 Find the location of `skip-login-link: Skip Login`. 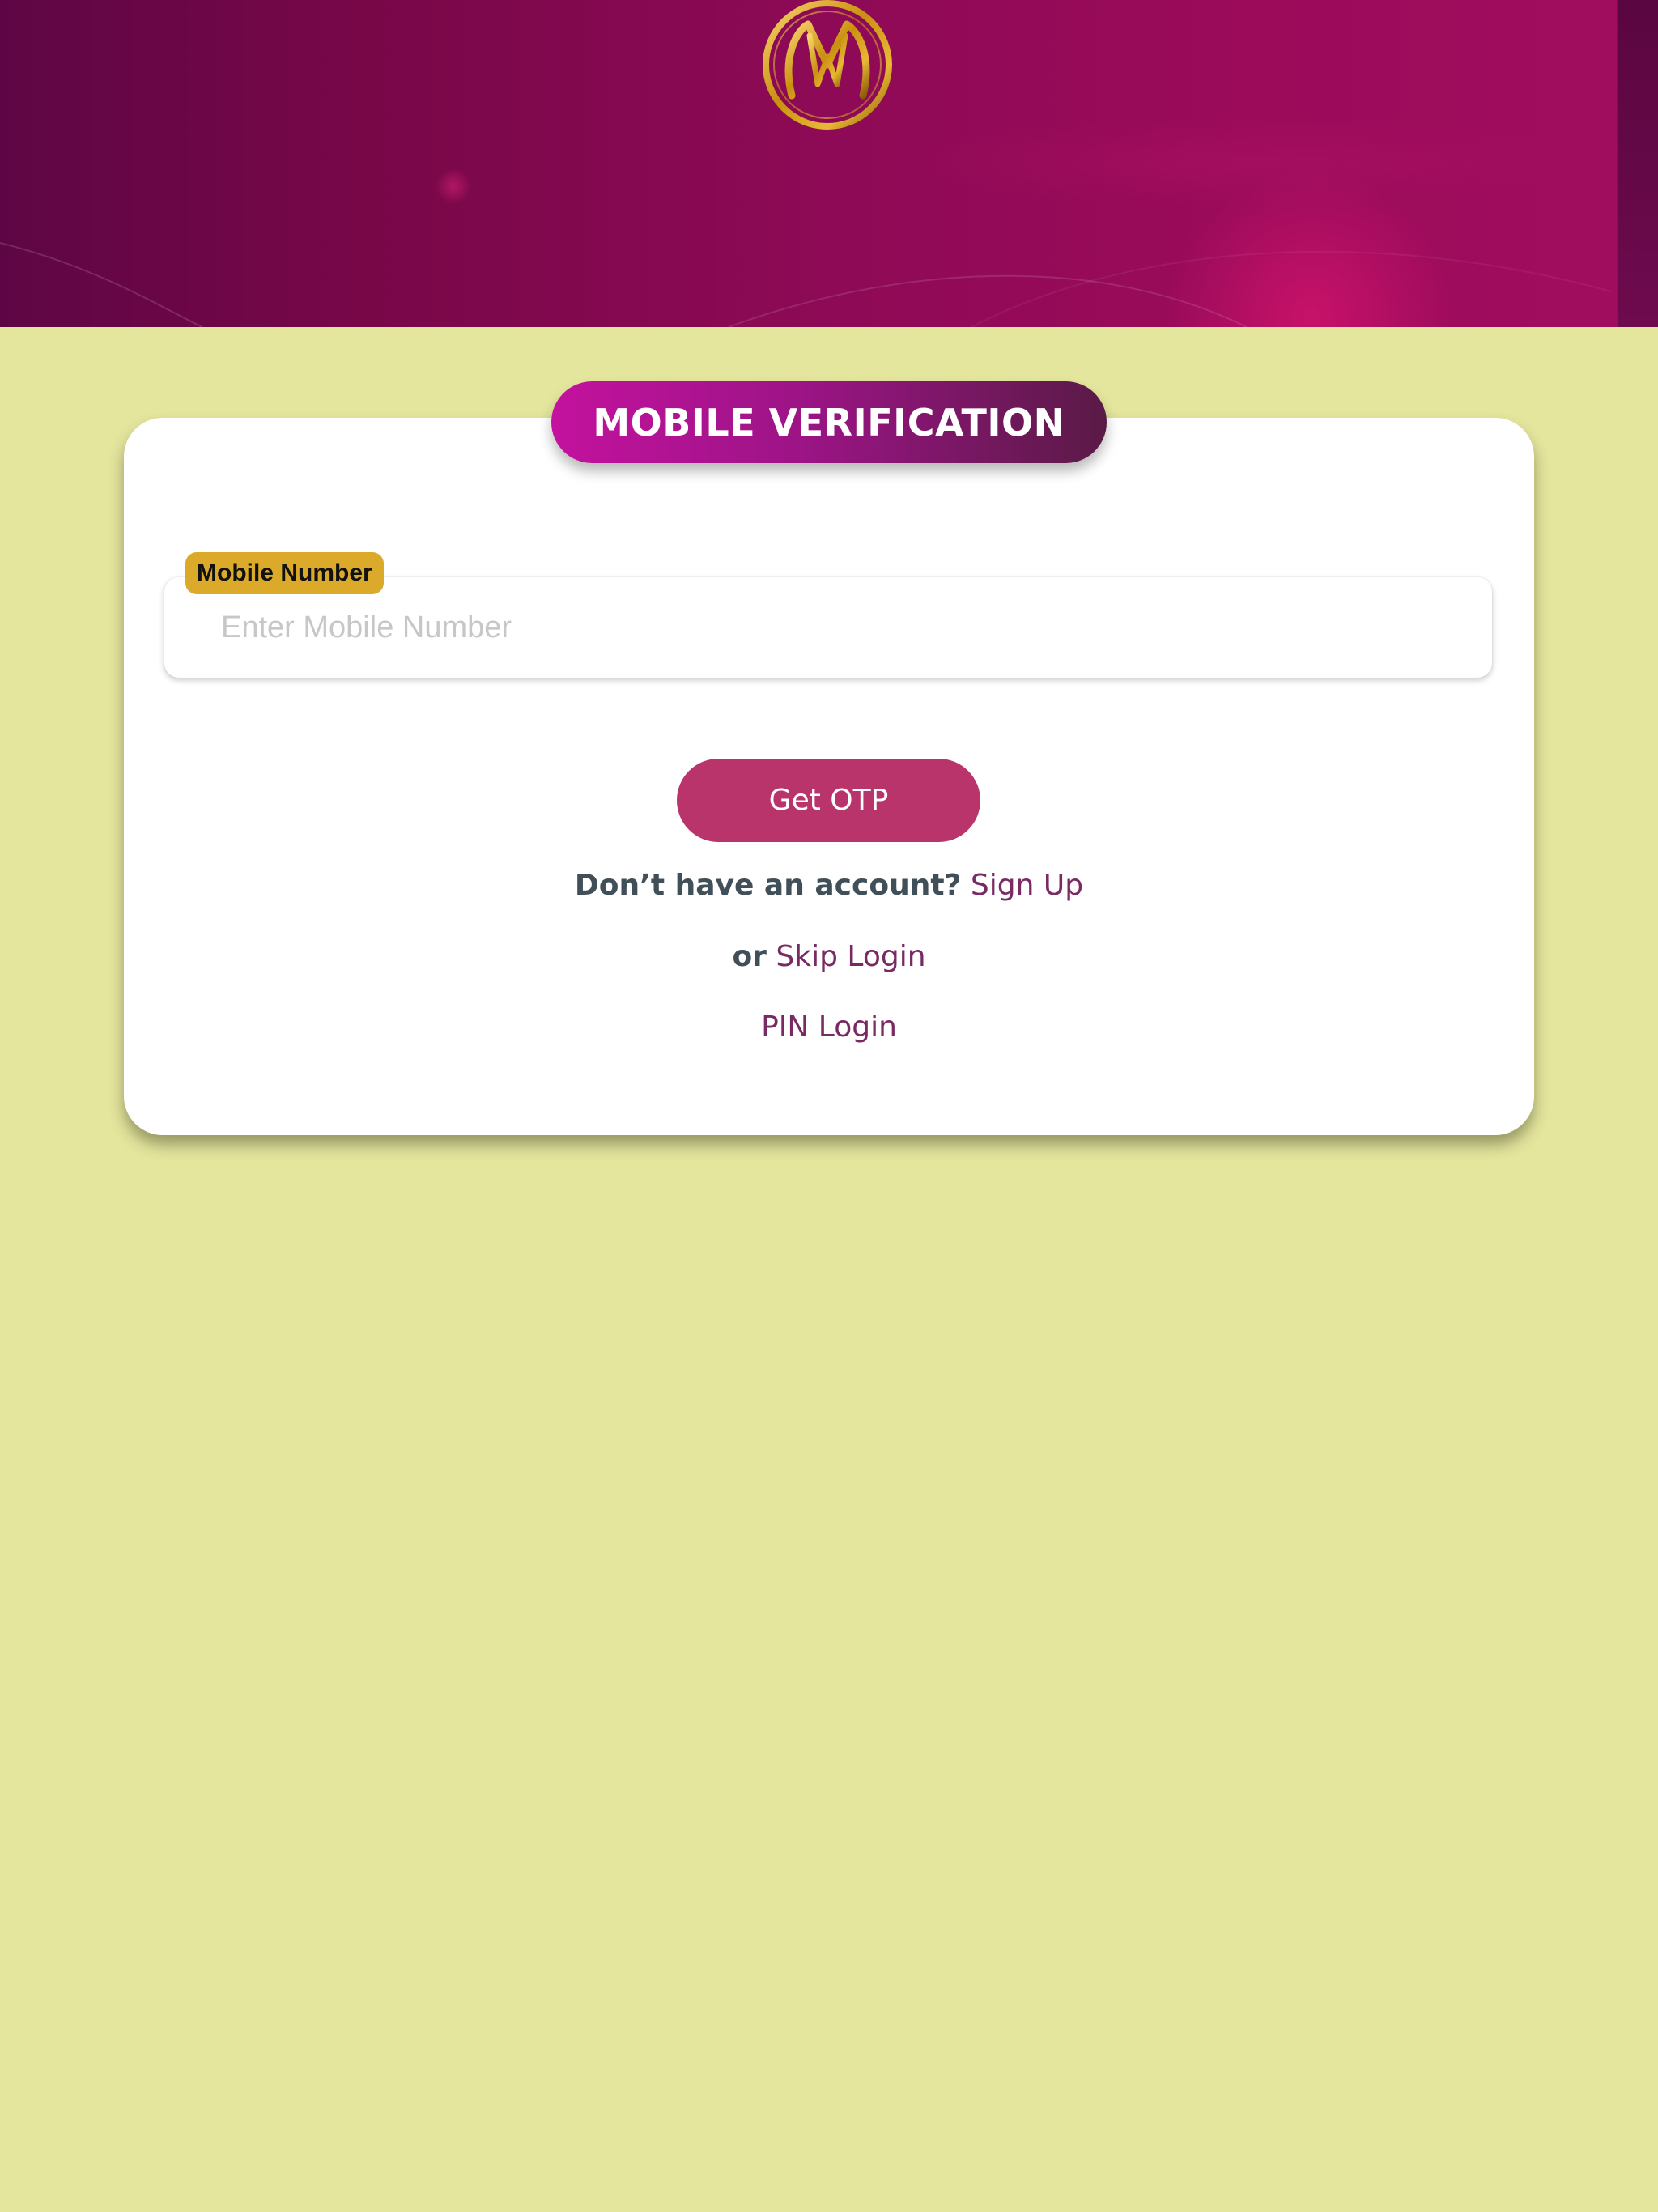

skip-login-link: Skip Login is located at coordinates (850, 957).